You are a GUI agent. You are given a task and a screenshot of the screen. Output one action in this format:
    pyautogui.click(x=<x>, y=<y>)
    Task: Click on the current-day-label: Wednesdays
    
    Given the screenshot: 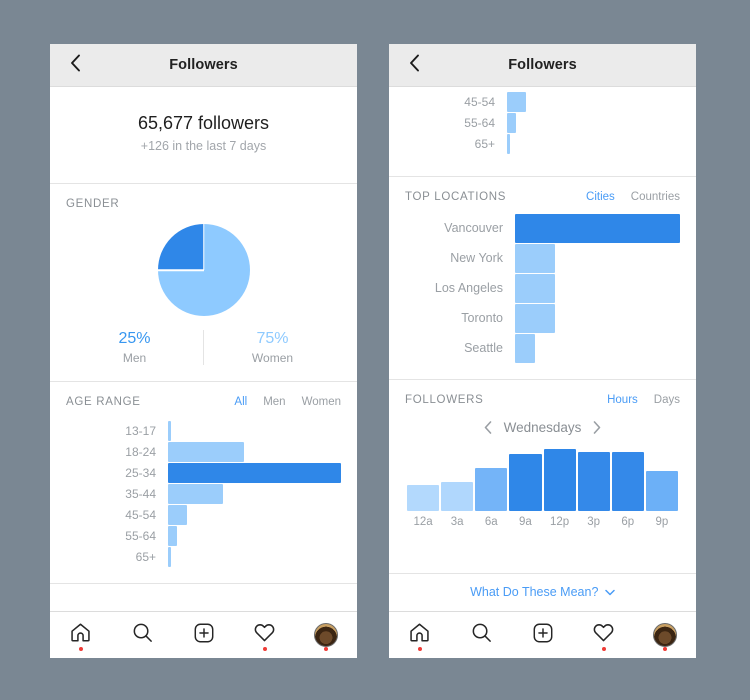 What is the action you would take?
    pyautogui.click(x=542, y=427)
    